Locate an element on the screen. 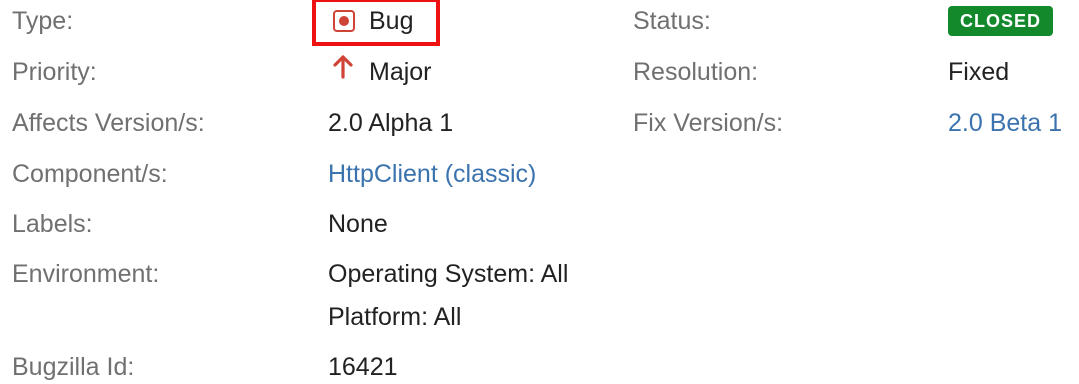 This screenshot has height=384, width=1079. fix-version-label: Fix Version/s: is located at coordinates (708, 123).